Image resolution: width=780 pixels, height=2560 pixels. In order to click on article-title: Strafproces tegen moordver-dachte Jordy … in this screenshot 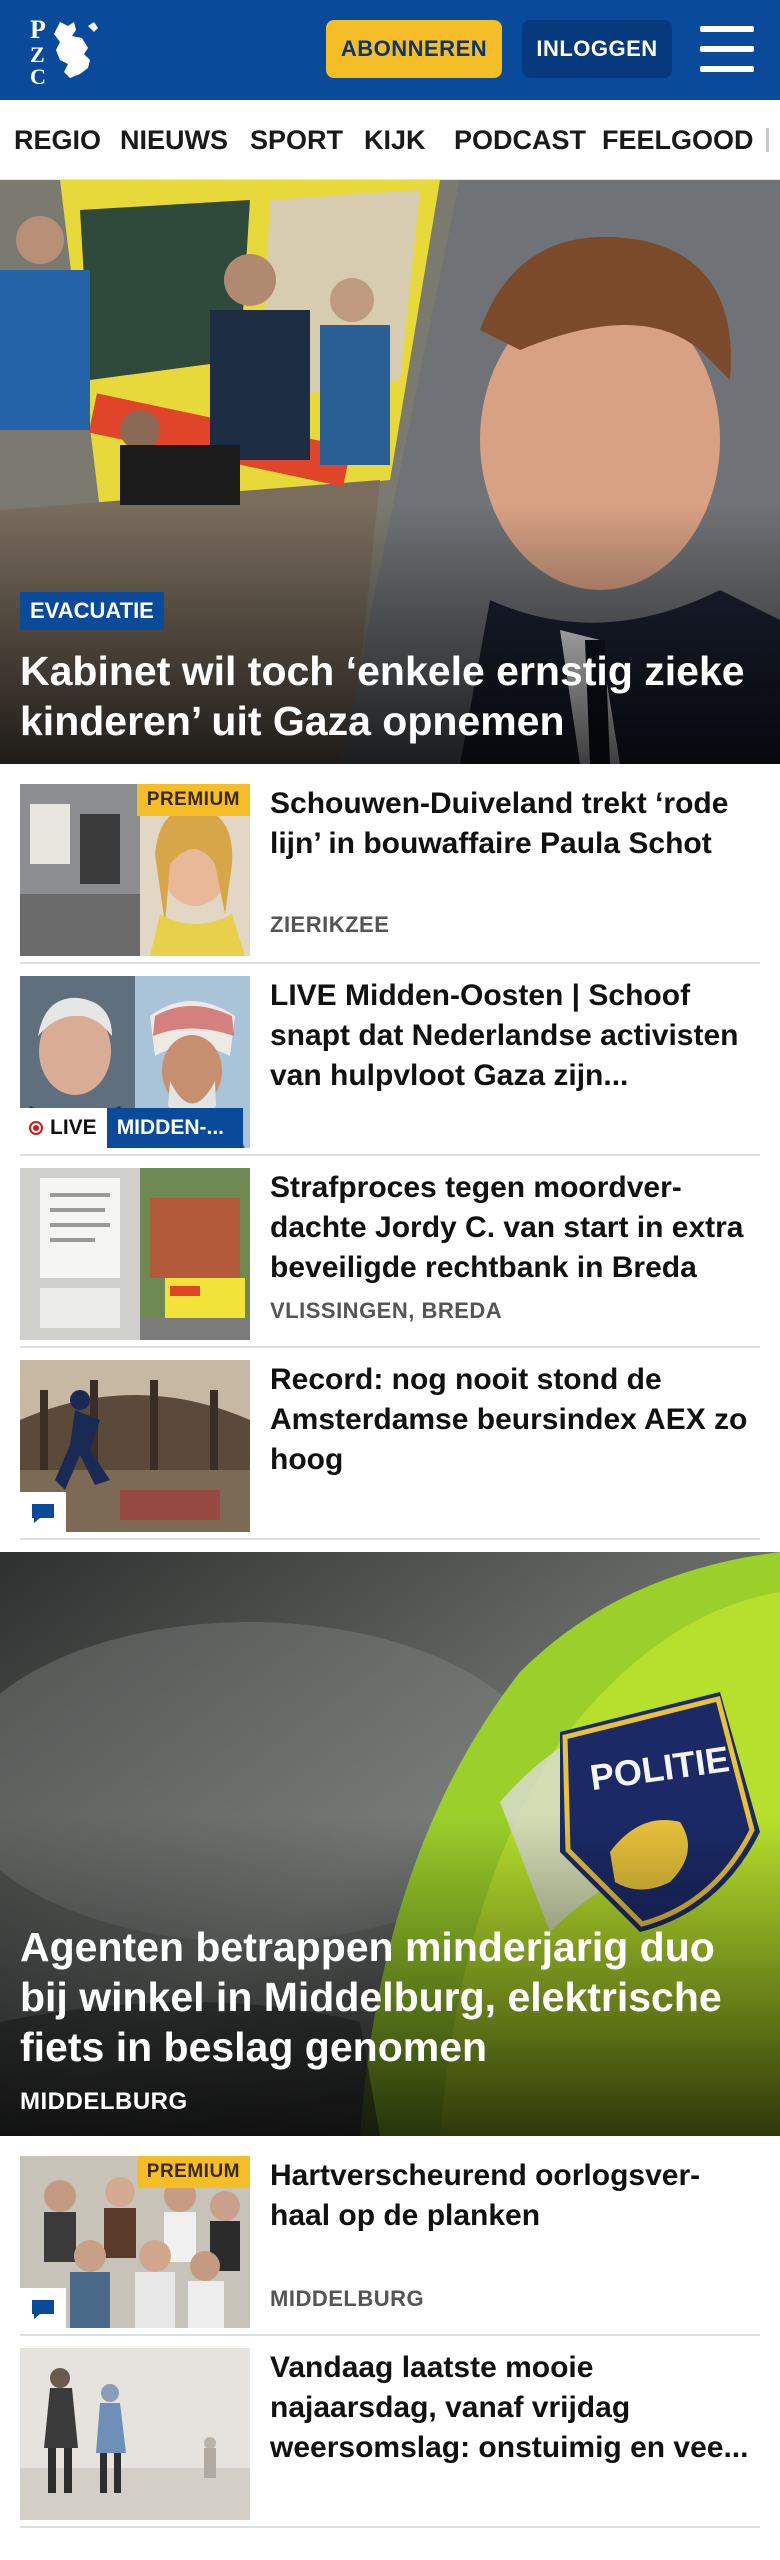, I will do `click(515, 1228)`.